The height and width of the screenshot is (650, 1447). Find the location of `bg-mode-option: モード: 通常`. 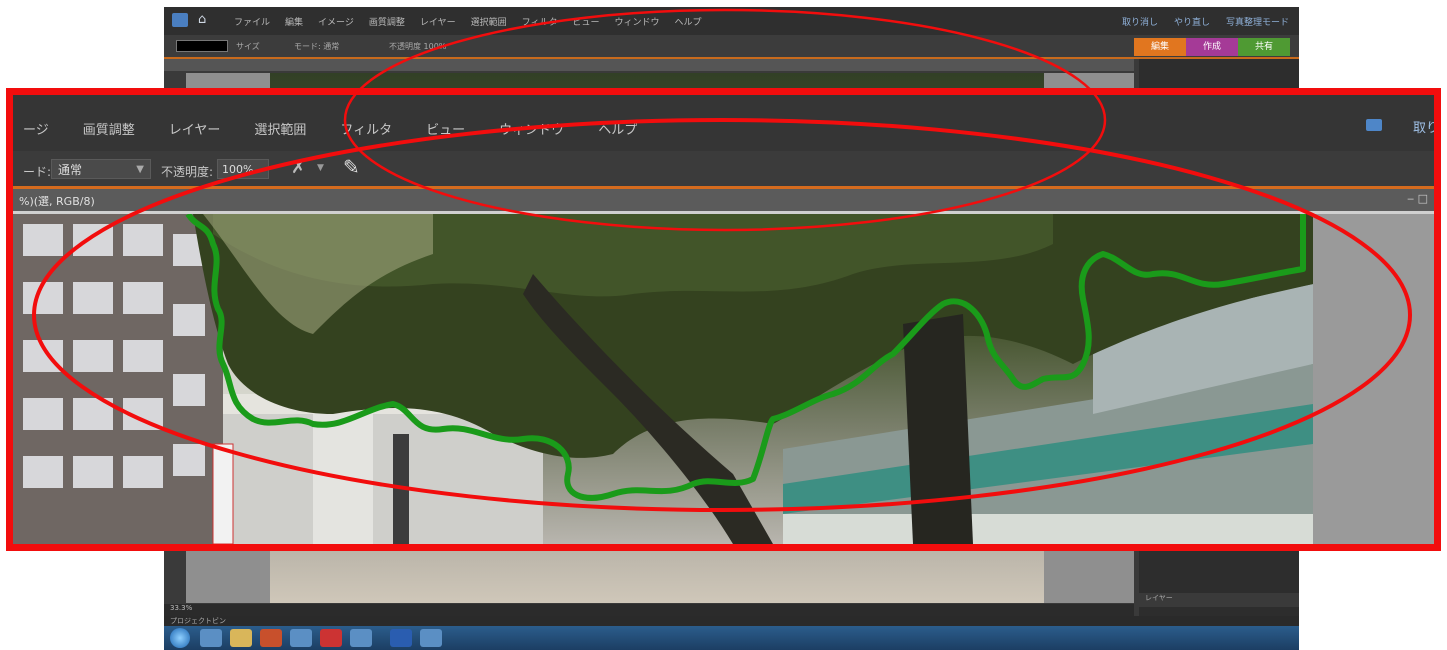

bg-mode-option: モード: 通常 is located at coordinates (316, 46).